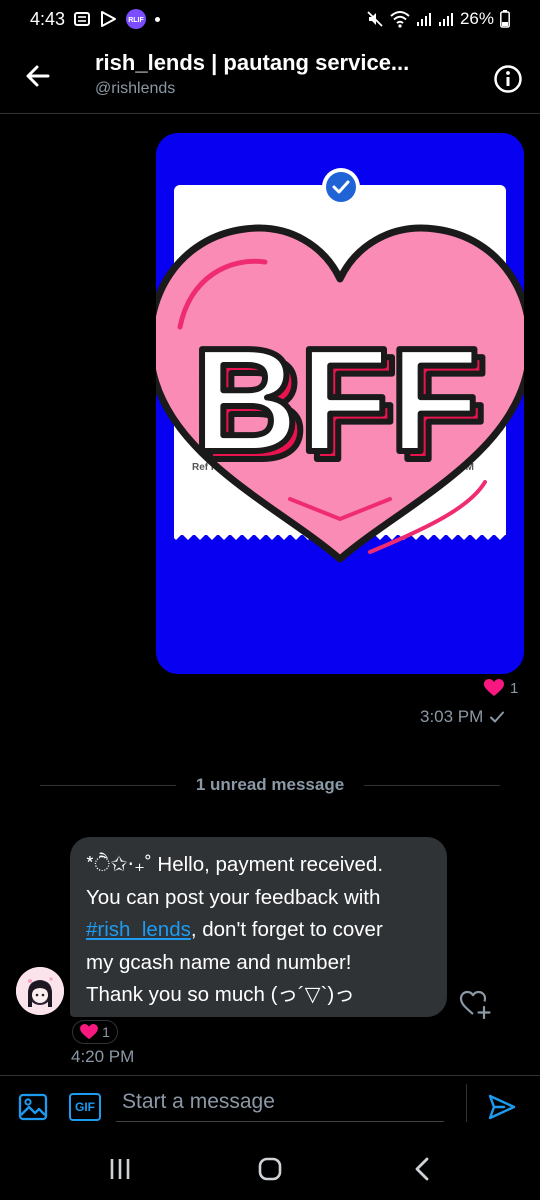 This screenshot has width=540, height=1200. I want to click on battery-percent: 26%, so click(476, 18).